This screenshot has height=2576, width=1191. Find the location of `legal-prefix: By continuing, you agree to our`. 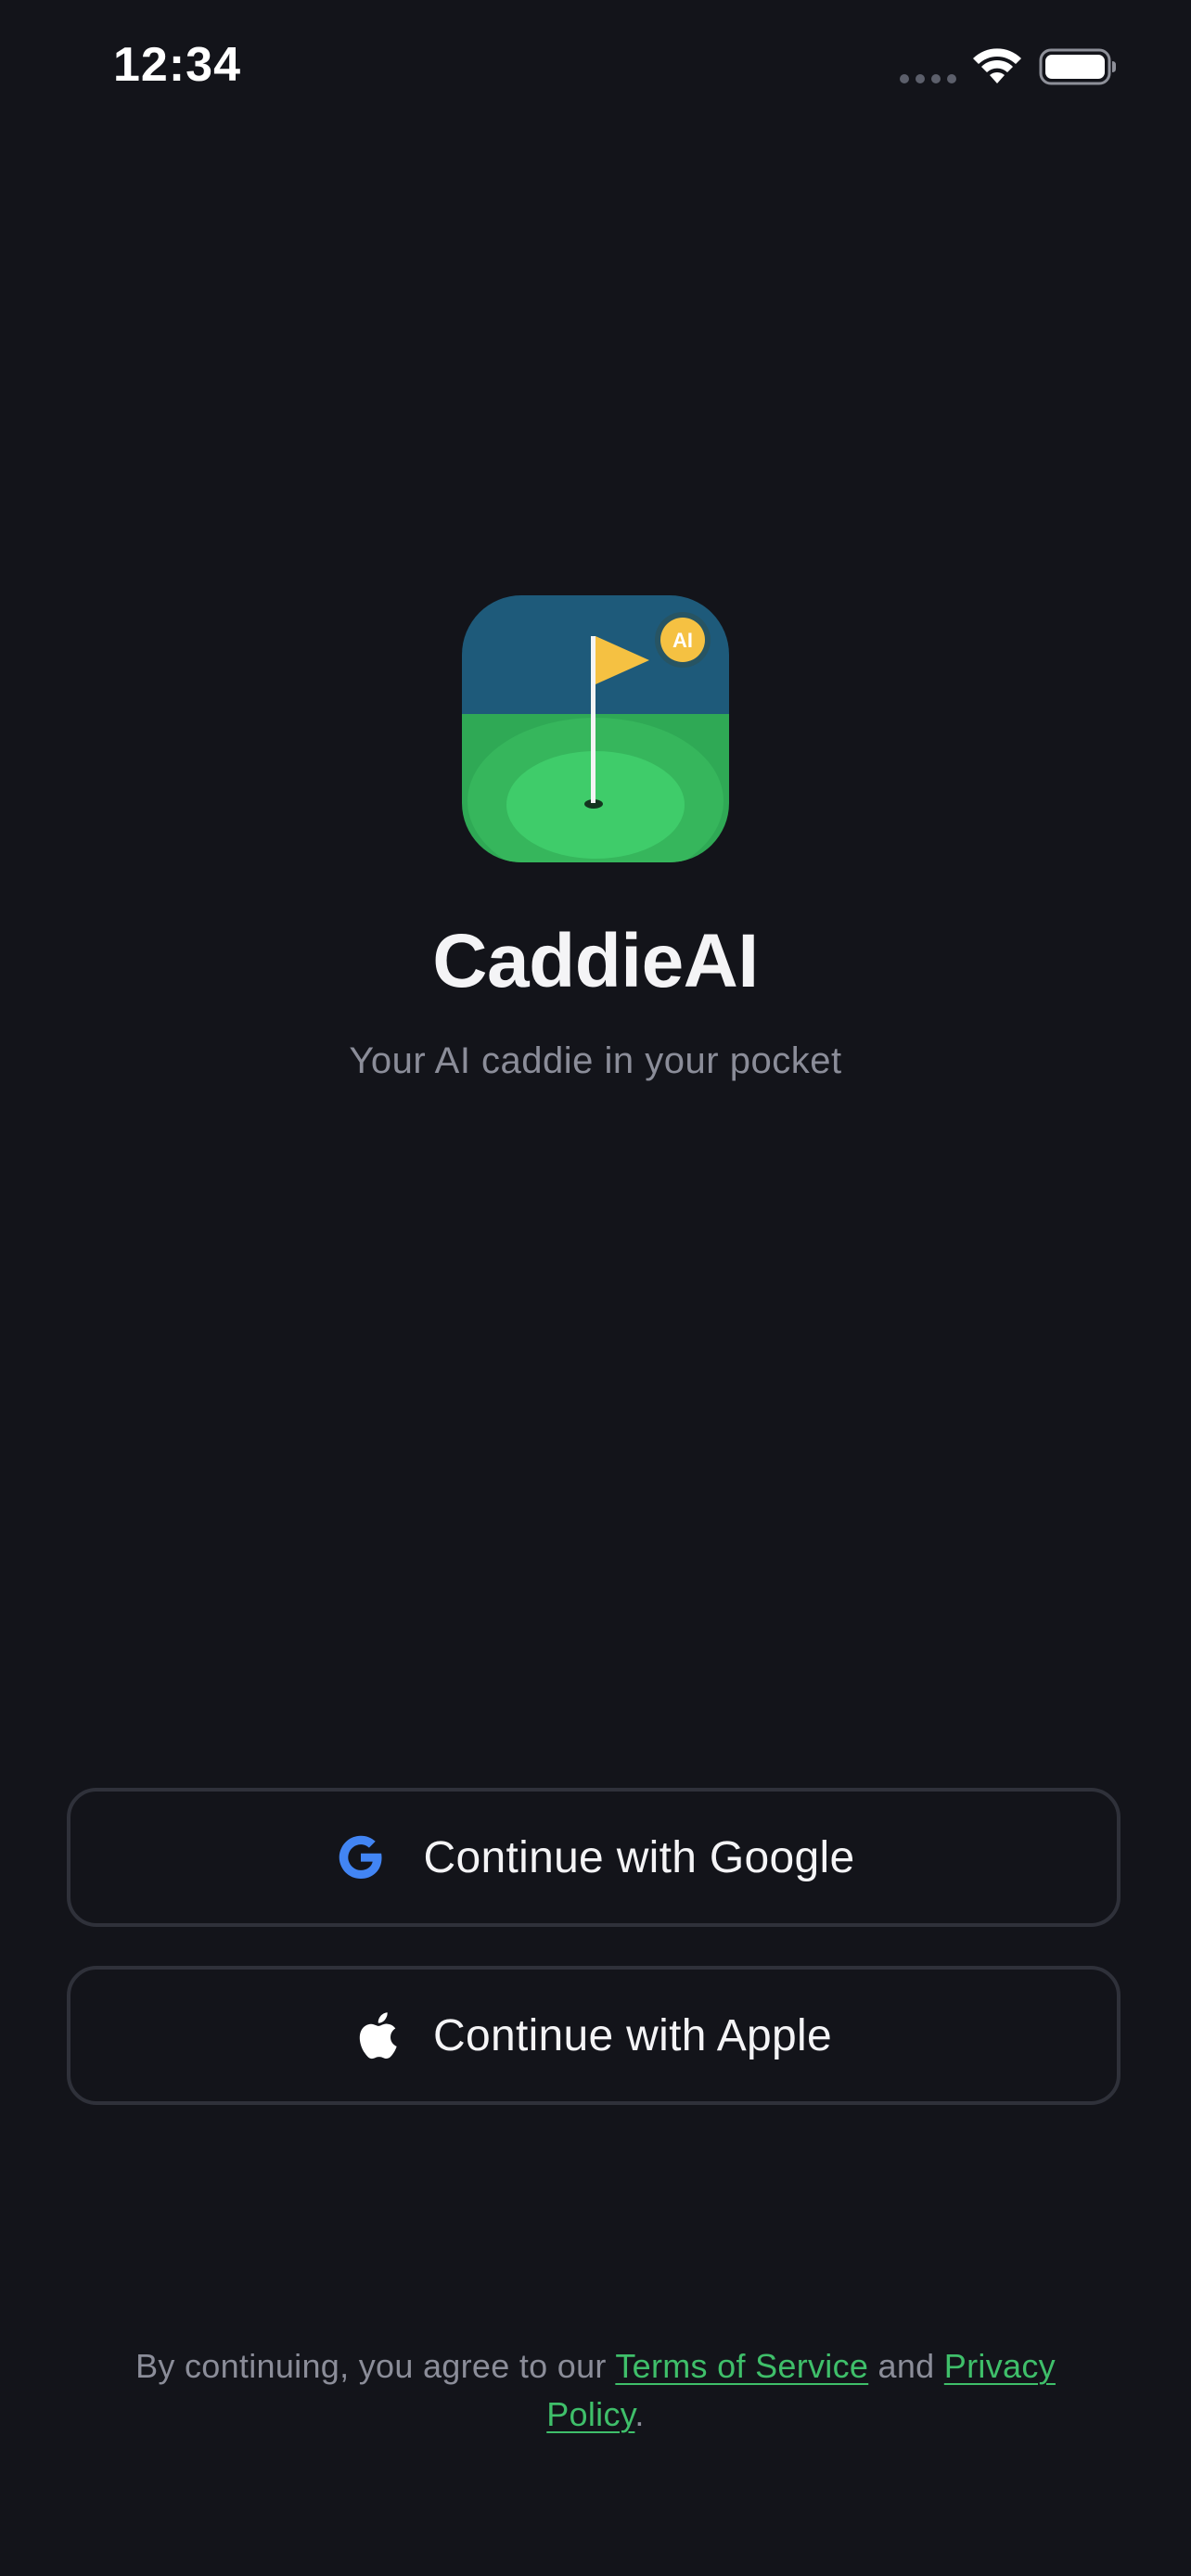

legal-prefix: By continuing, you agree to our is located at coordinates (375, 2366).